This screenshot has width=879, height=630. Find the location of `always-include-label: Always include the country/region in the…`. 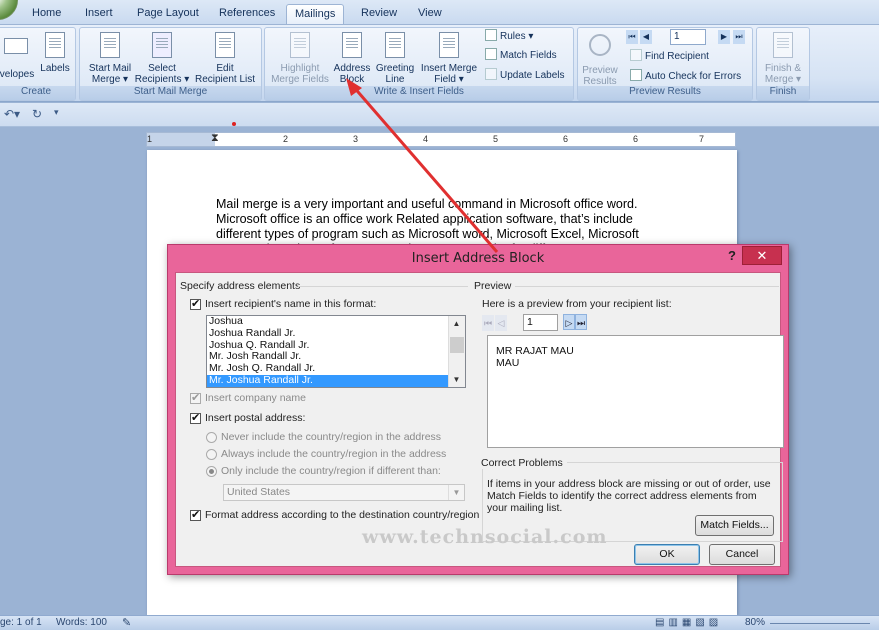

always-include-label: Always include the country/region in the… is located at coordinates (334, 454).